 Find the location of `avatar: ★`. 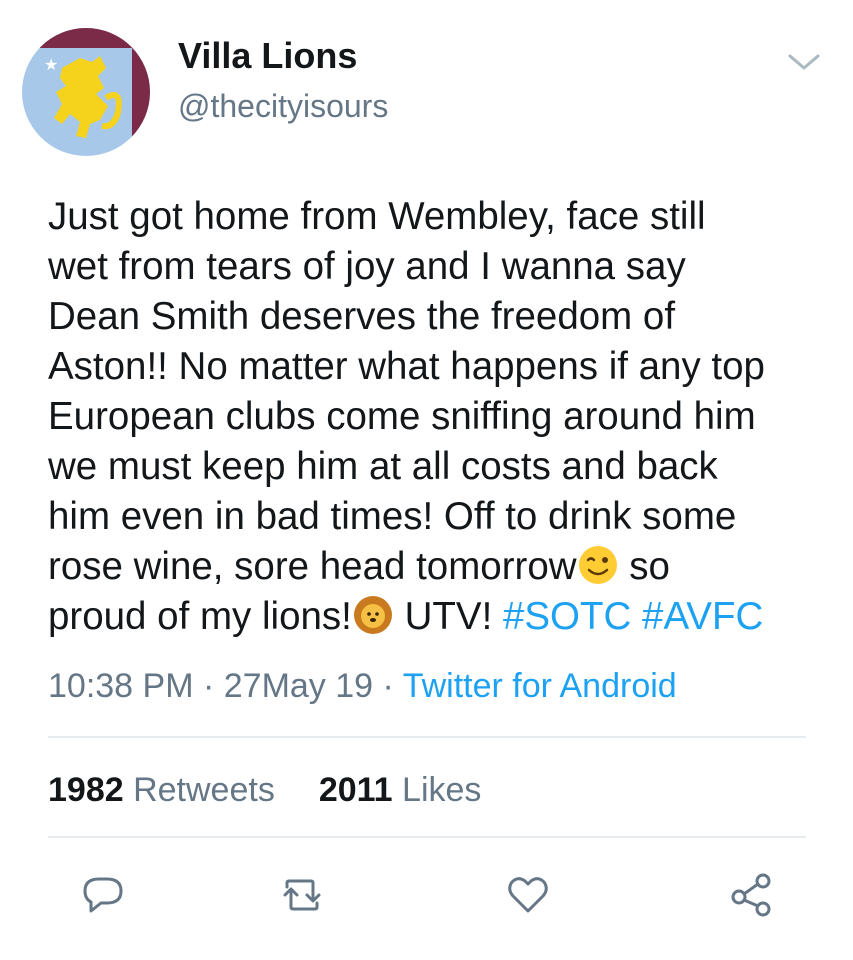

avatar: ★ is located at coordinates (86, 92).